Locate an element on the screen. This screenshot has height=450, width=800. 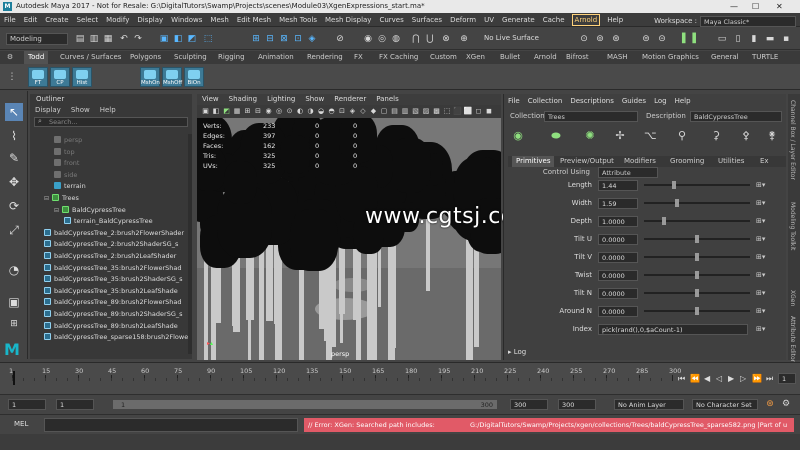
panel-icon-2: ▯ is located at coordinates (738, 39).